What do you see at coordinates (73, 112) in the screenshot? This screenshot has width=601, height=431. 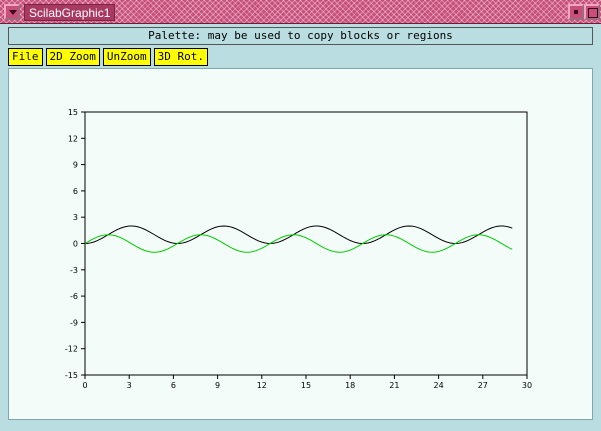 I see `y-tick-label: 15` at bounding box center [73, 112].